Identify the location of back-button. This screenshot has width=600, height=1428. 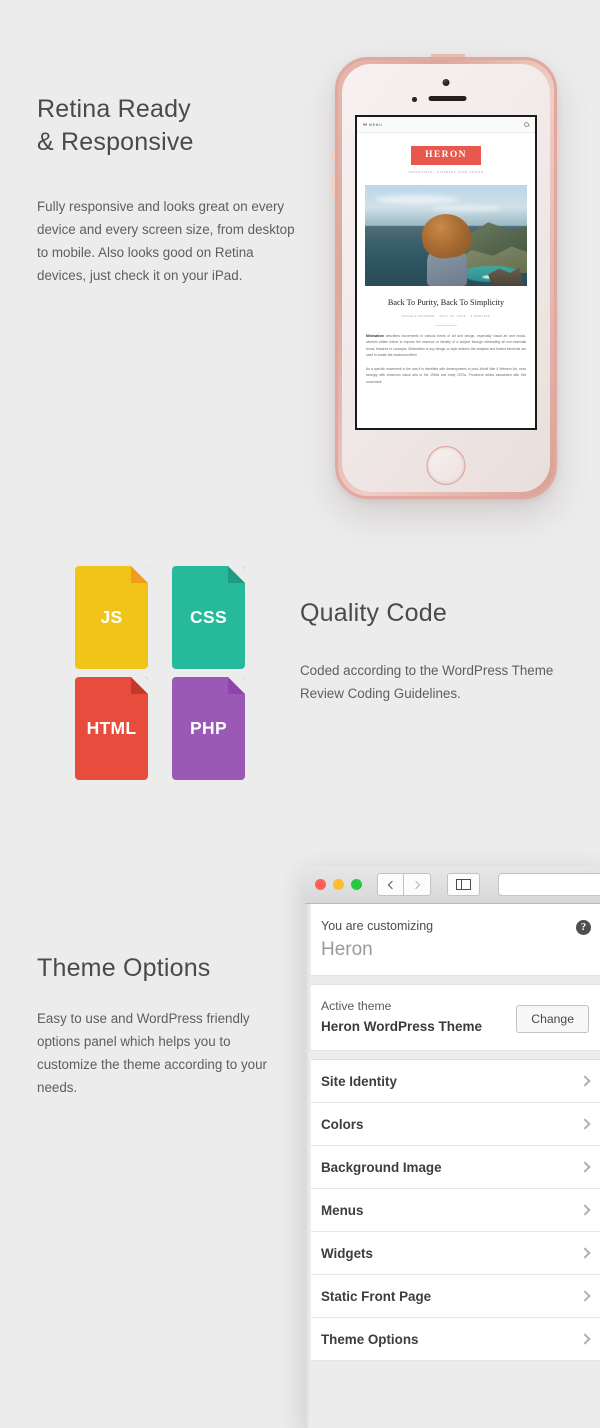
(390, 884).